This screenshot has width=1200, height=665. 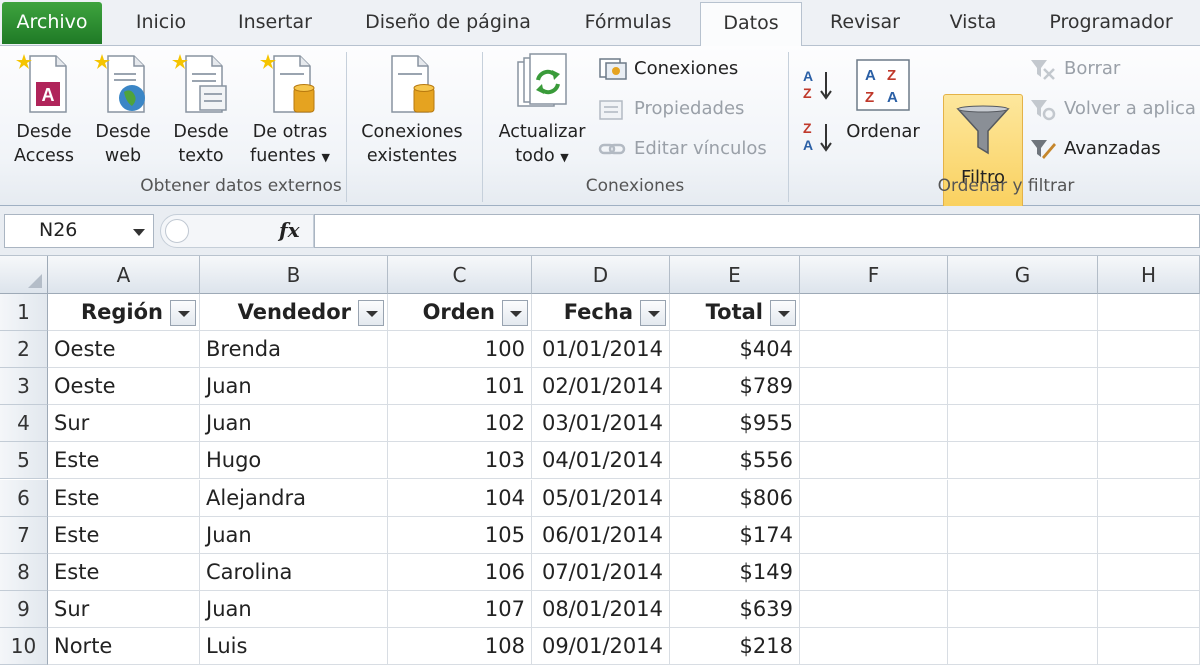 I want to click on cell-fecha: 08/01/2014, so click(x=601, y=609).